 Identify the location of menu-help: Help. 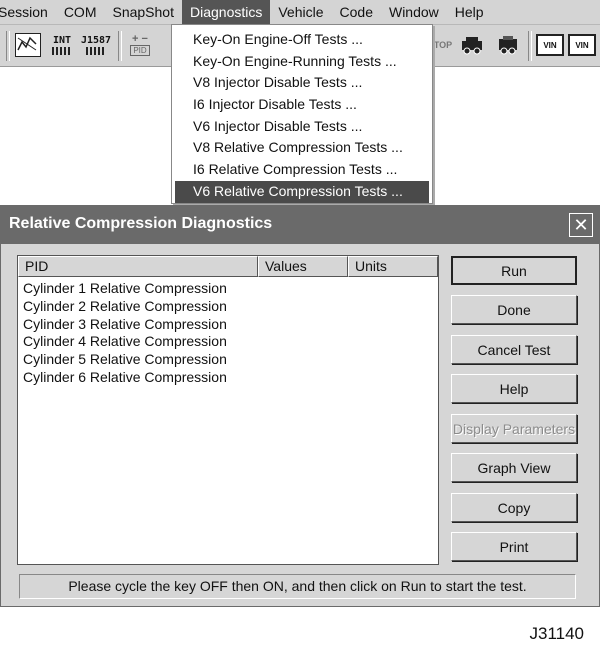
(469, 12).